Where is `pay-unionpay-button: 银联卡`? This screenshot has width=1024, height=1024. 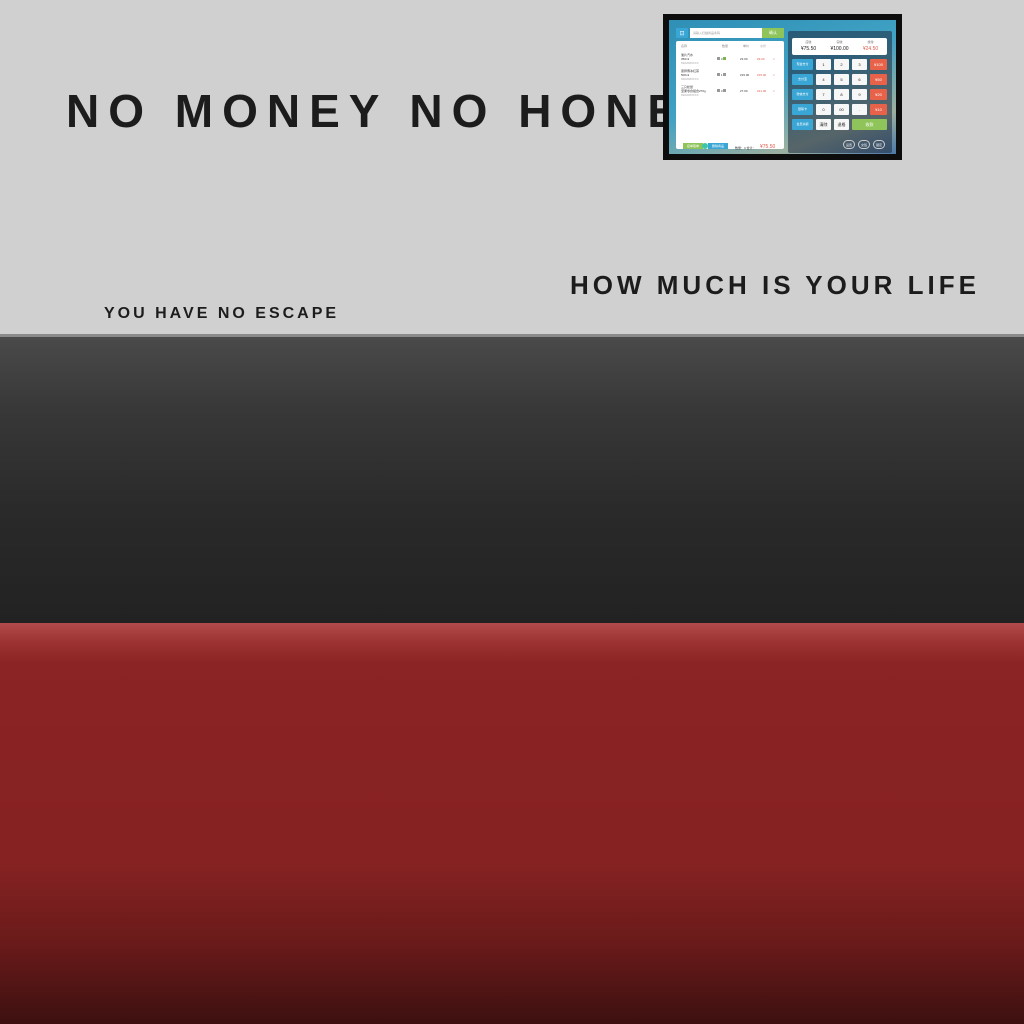
pay-unionpay-button: 银联卡 is located at coordinates (802, 109).